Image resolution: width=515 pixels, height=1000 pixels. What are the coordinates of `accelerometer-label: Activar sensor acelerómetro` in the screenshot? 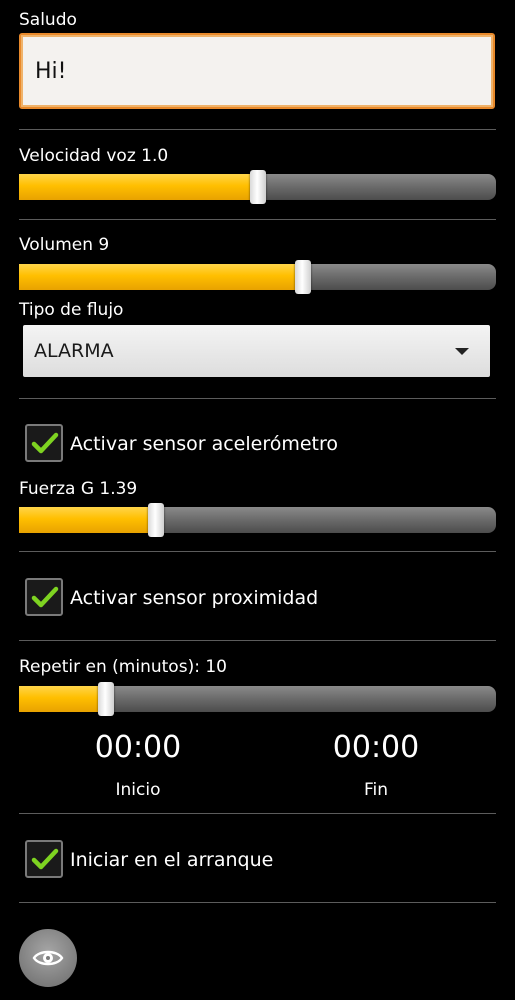 It's located at (204, 444).